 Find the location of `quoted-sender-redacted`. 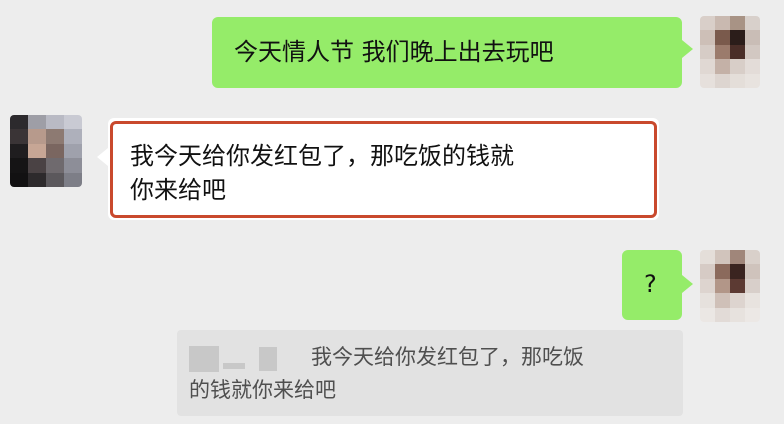

quoted-sender-redacted is located at coordinates (233, 358).